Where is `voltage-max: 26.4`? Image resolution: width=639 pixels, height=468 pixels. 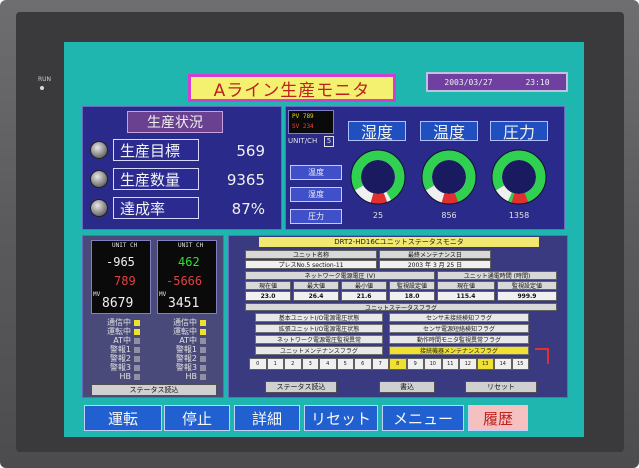
voltage-max: 26.4 is located at coordinates (316, 296).